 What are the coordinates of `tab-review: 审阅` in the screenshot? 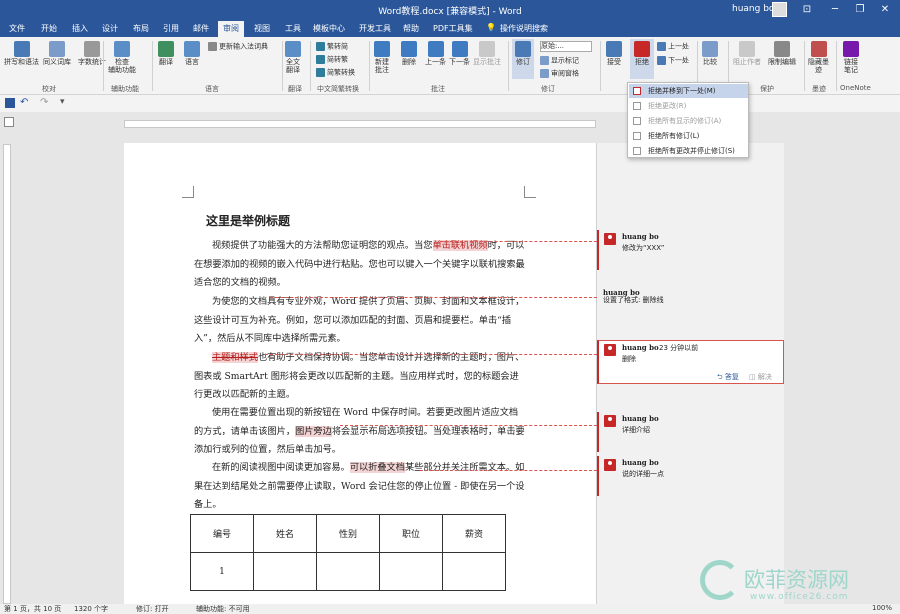 It's located at (231, 29).